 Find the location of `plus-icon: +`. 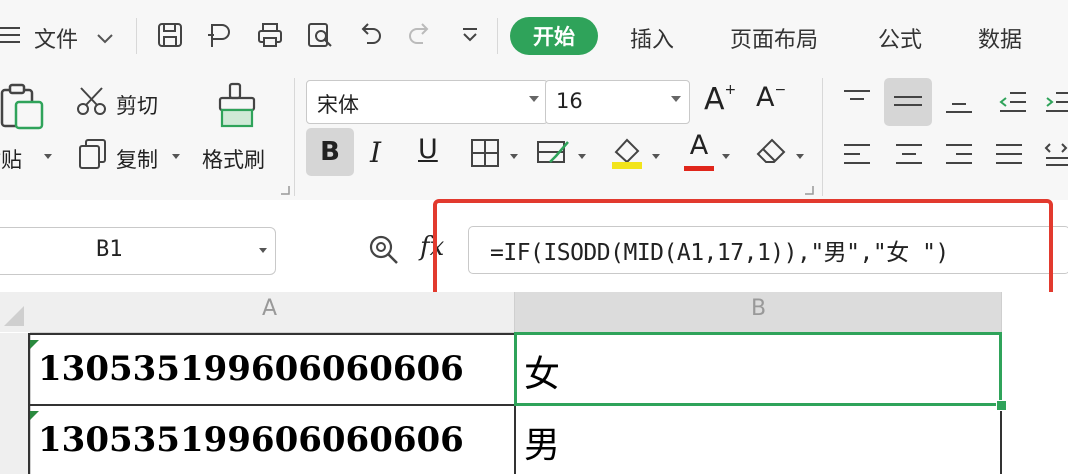

plus-icon: + is located at coordinates (730, 90).